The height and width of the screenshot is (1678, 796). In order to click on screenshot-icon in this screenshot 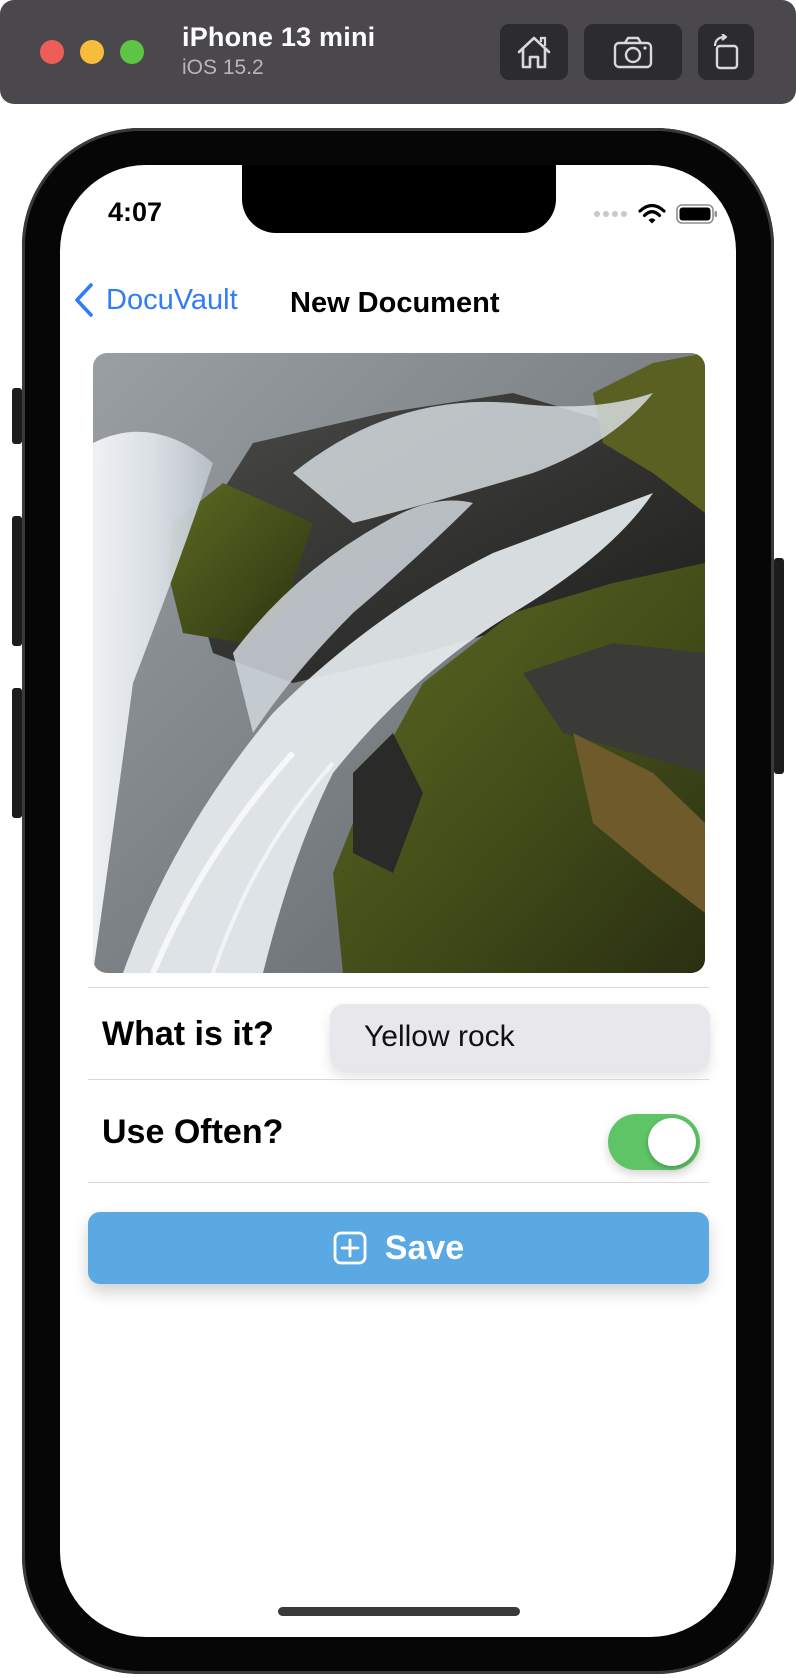, I will do `click(633, 52)`.